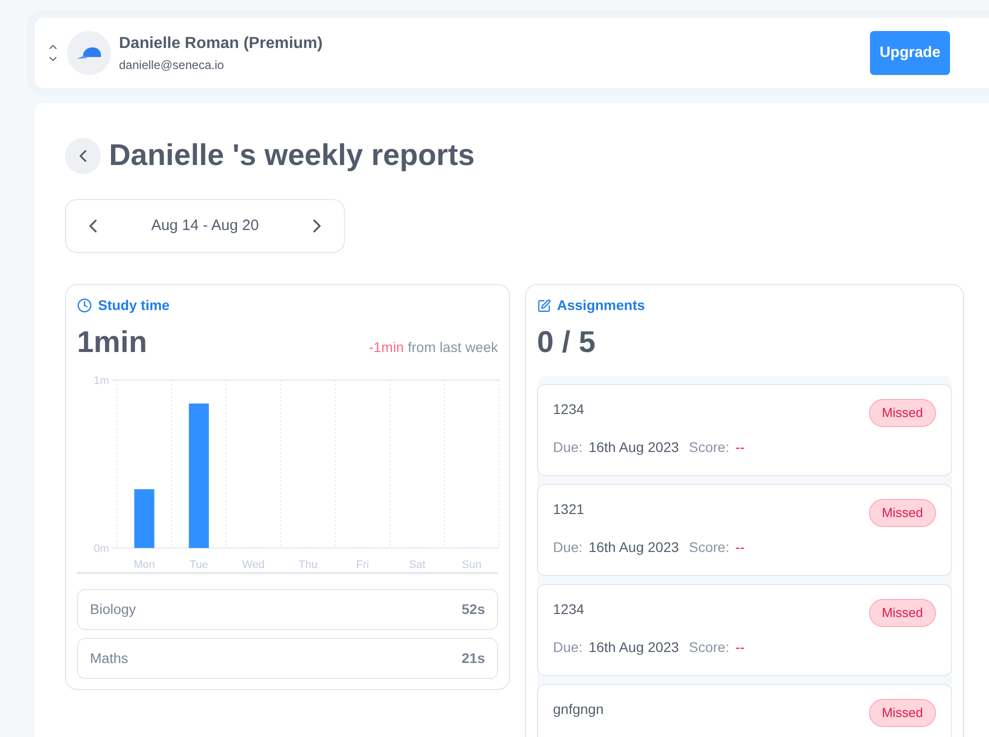  I want to click on change-caption: from last week, so click(453, 347).